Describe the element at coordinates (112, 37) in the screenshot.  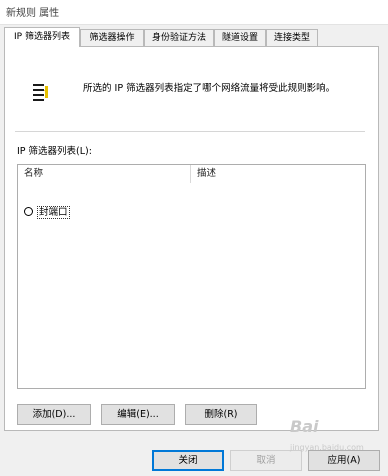
I see `tab-filter-action: 筛选器操作` at that location.